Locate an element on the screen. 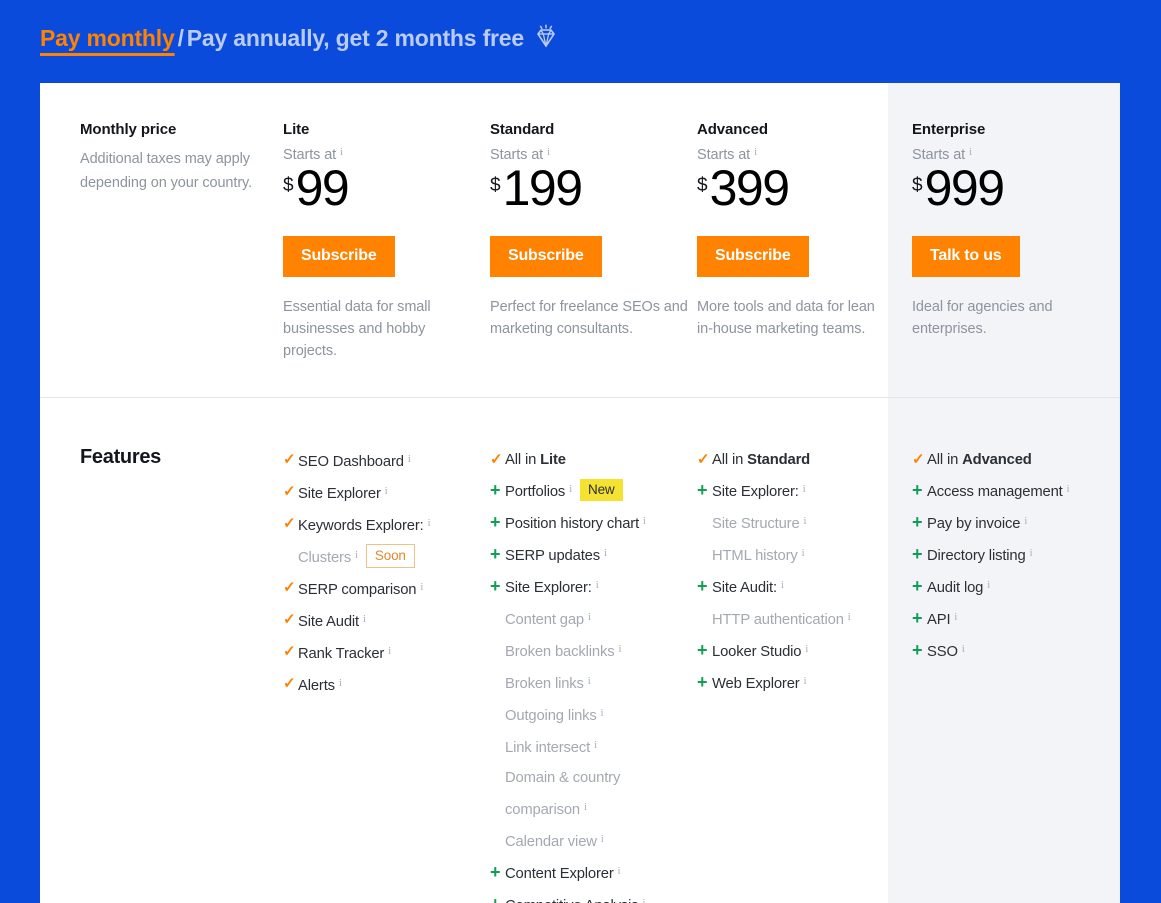  feature-item: + Site Explorer: i is located at coordinates (792, 491).